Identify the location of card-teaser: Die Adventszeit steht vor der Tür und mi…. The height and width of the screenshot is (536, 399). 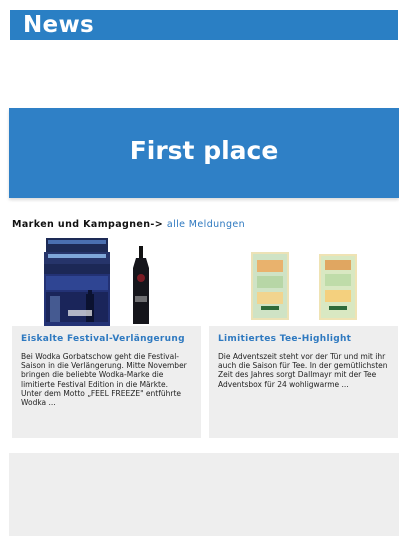
(303, 370).